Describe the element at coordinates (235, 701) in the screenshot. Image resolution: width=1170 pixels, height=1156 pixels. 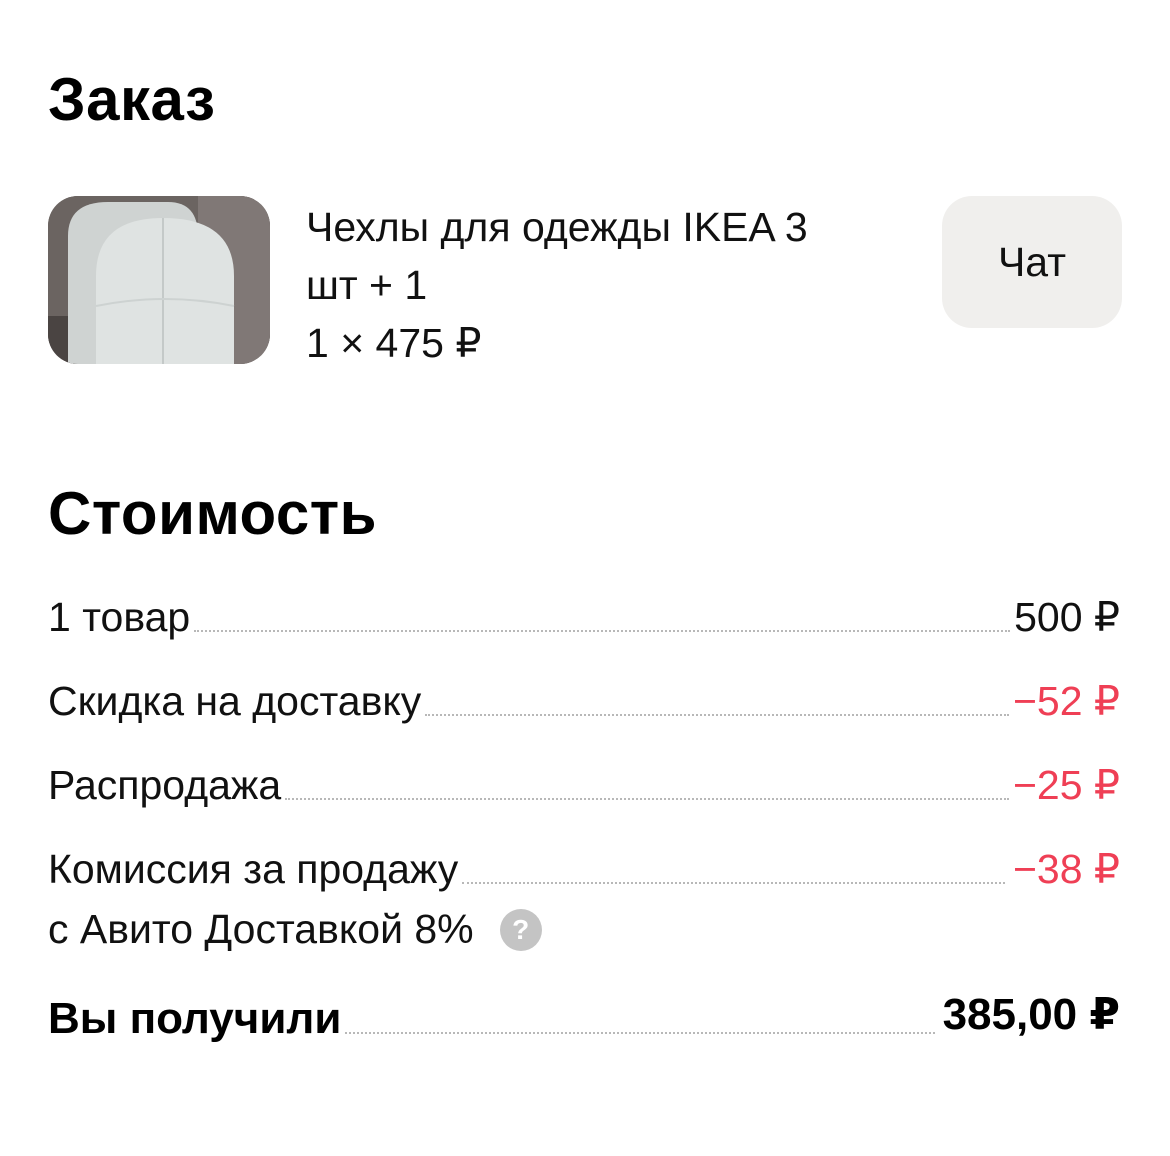
I see `cost-row-label: Скидка на доставку` at that location.